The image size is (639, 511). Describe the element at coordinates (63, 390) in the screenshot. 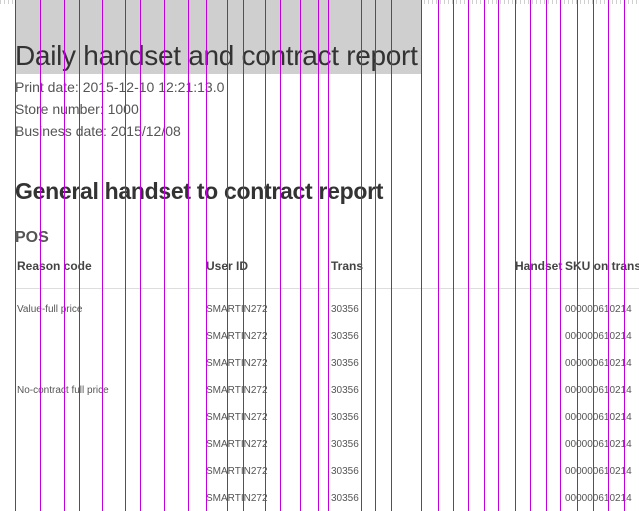

I see `cell-reason-code: No-contract full price` at that location.